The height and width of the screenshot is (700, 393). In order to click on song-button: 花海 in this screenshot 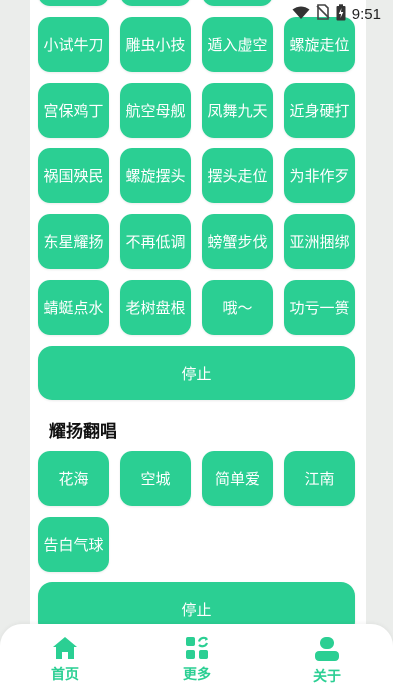, I will do `click(73, 478)`.